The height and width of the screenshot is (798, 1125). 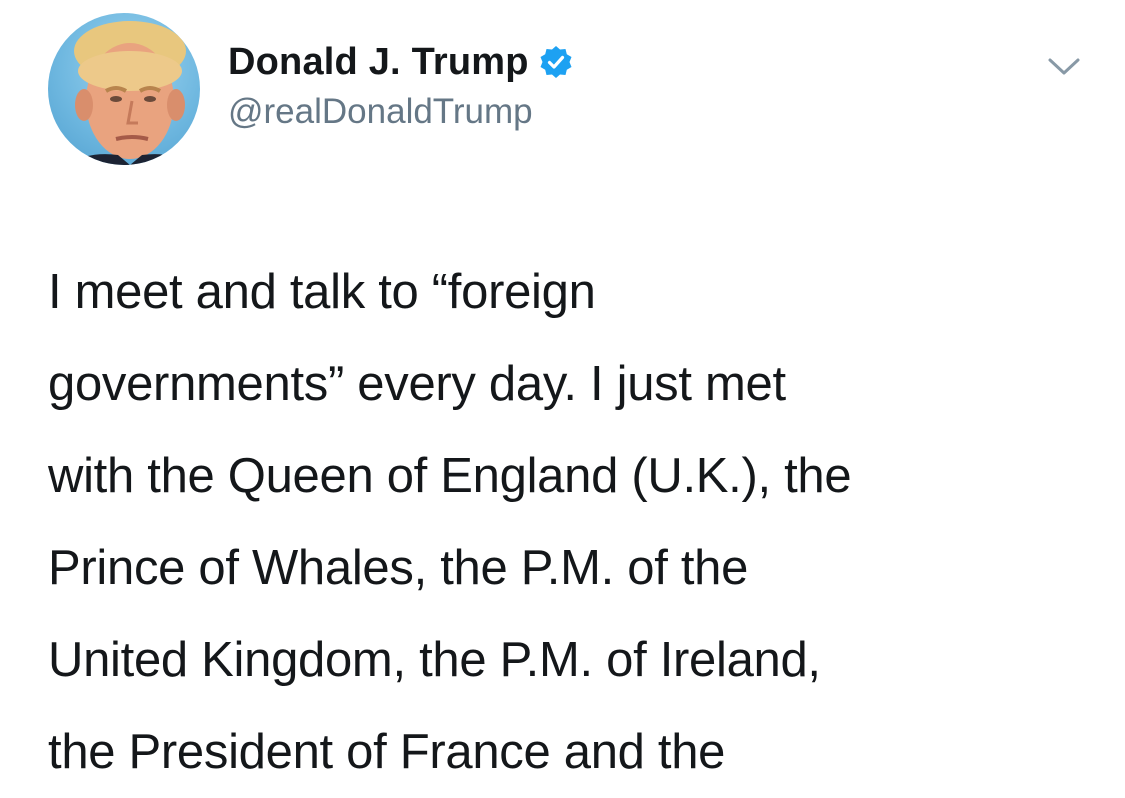 I want to click on tweet-text-line: the President of France and the, so click(x=387, y=752).